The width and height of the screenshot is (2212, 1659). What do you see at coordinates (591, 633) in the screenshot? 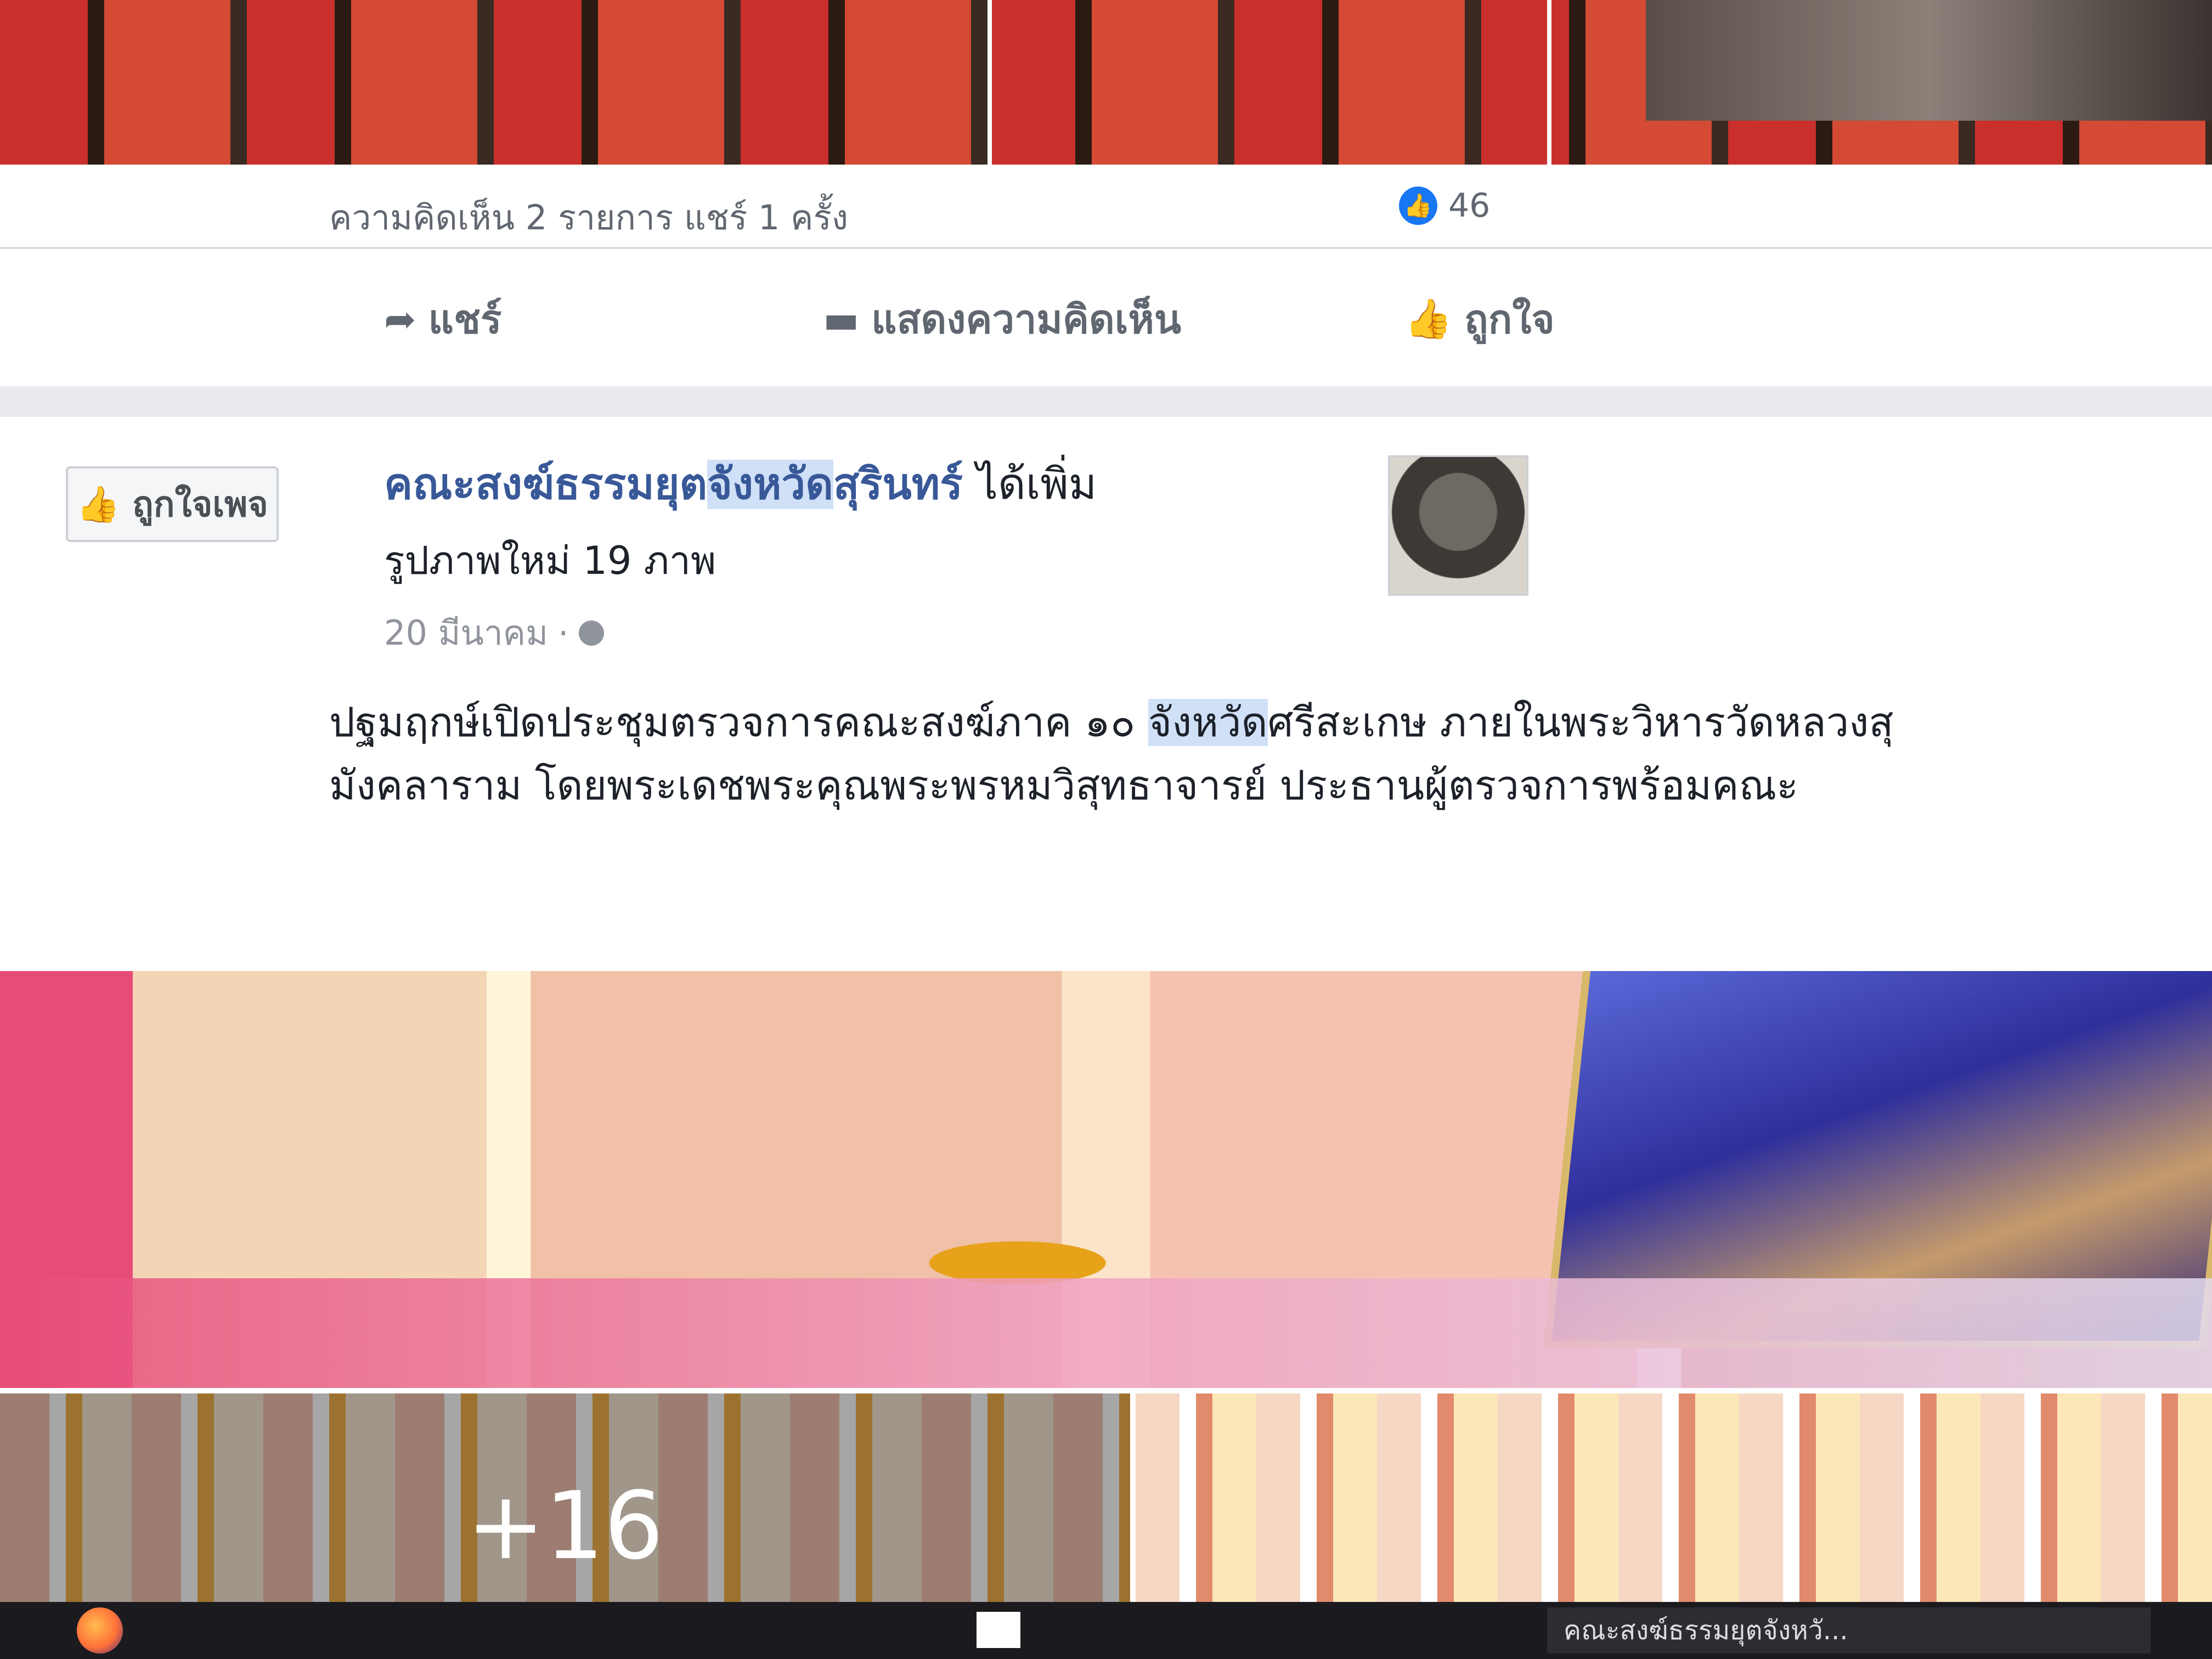
I see `globe-icon` at bounding box center [591, 633].